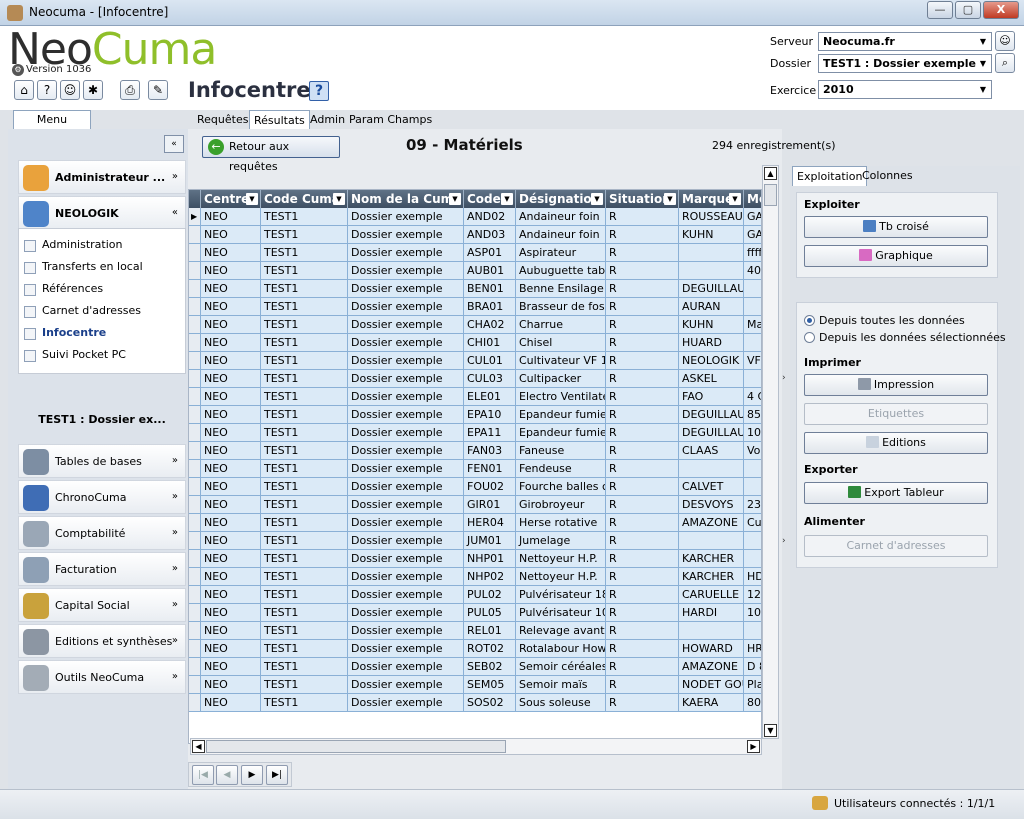  I want to click on col-marque-cell: AURAN, so click(711, 307).